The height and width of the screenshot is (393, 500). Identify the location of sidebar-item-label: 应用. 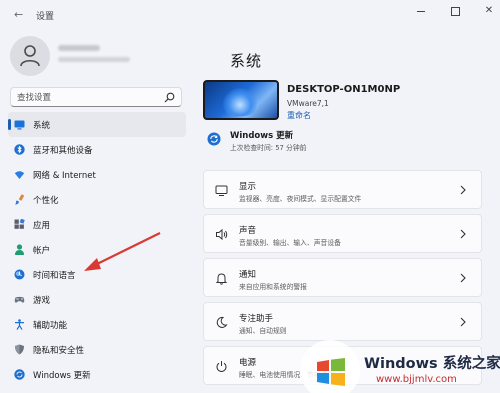
(42, 226).